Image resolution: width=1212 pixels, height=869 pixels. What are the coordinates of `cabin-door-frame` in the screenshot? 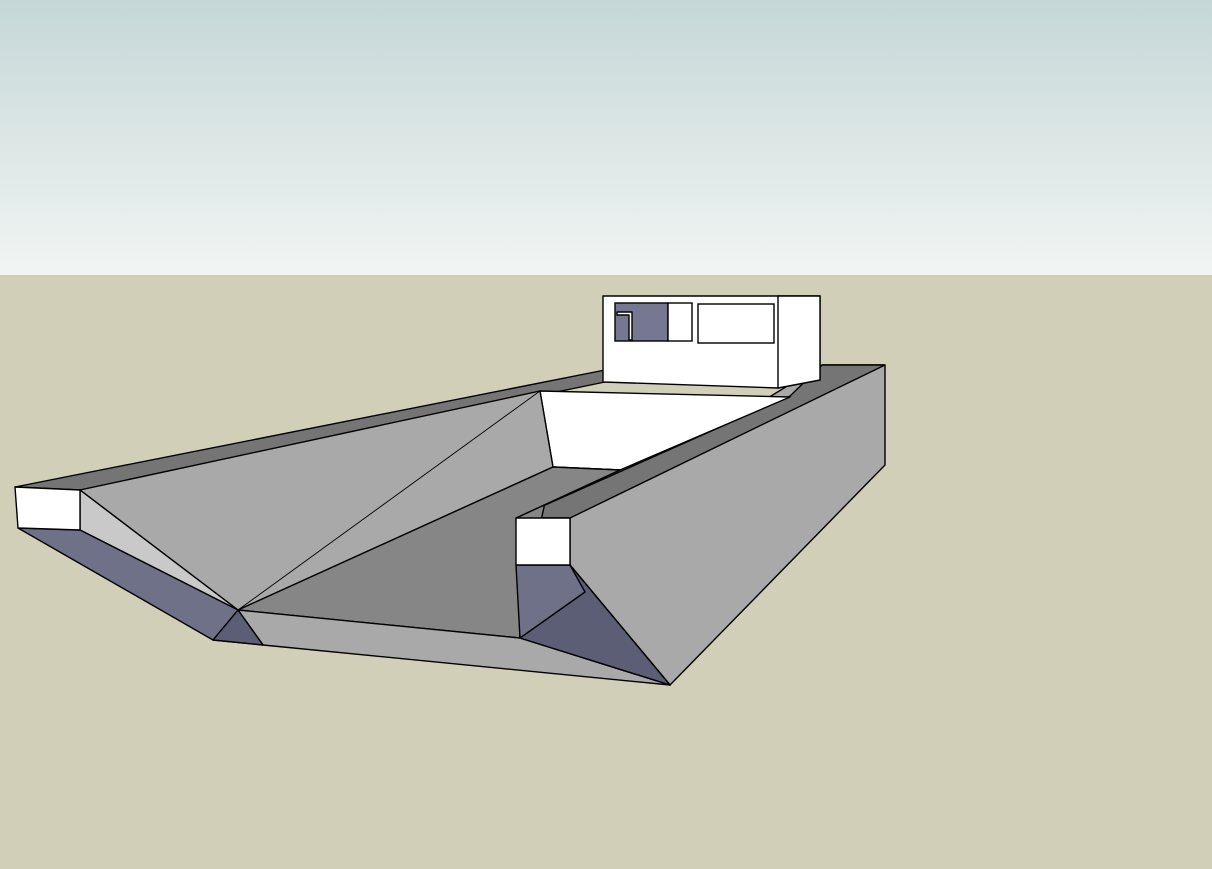 It's located at (680, 322).